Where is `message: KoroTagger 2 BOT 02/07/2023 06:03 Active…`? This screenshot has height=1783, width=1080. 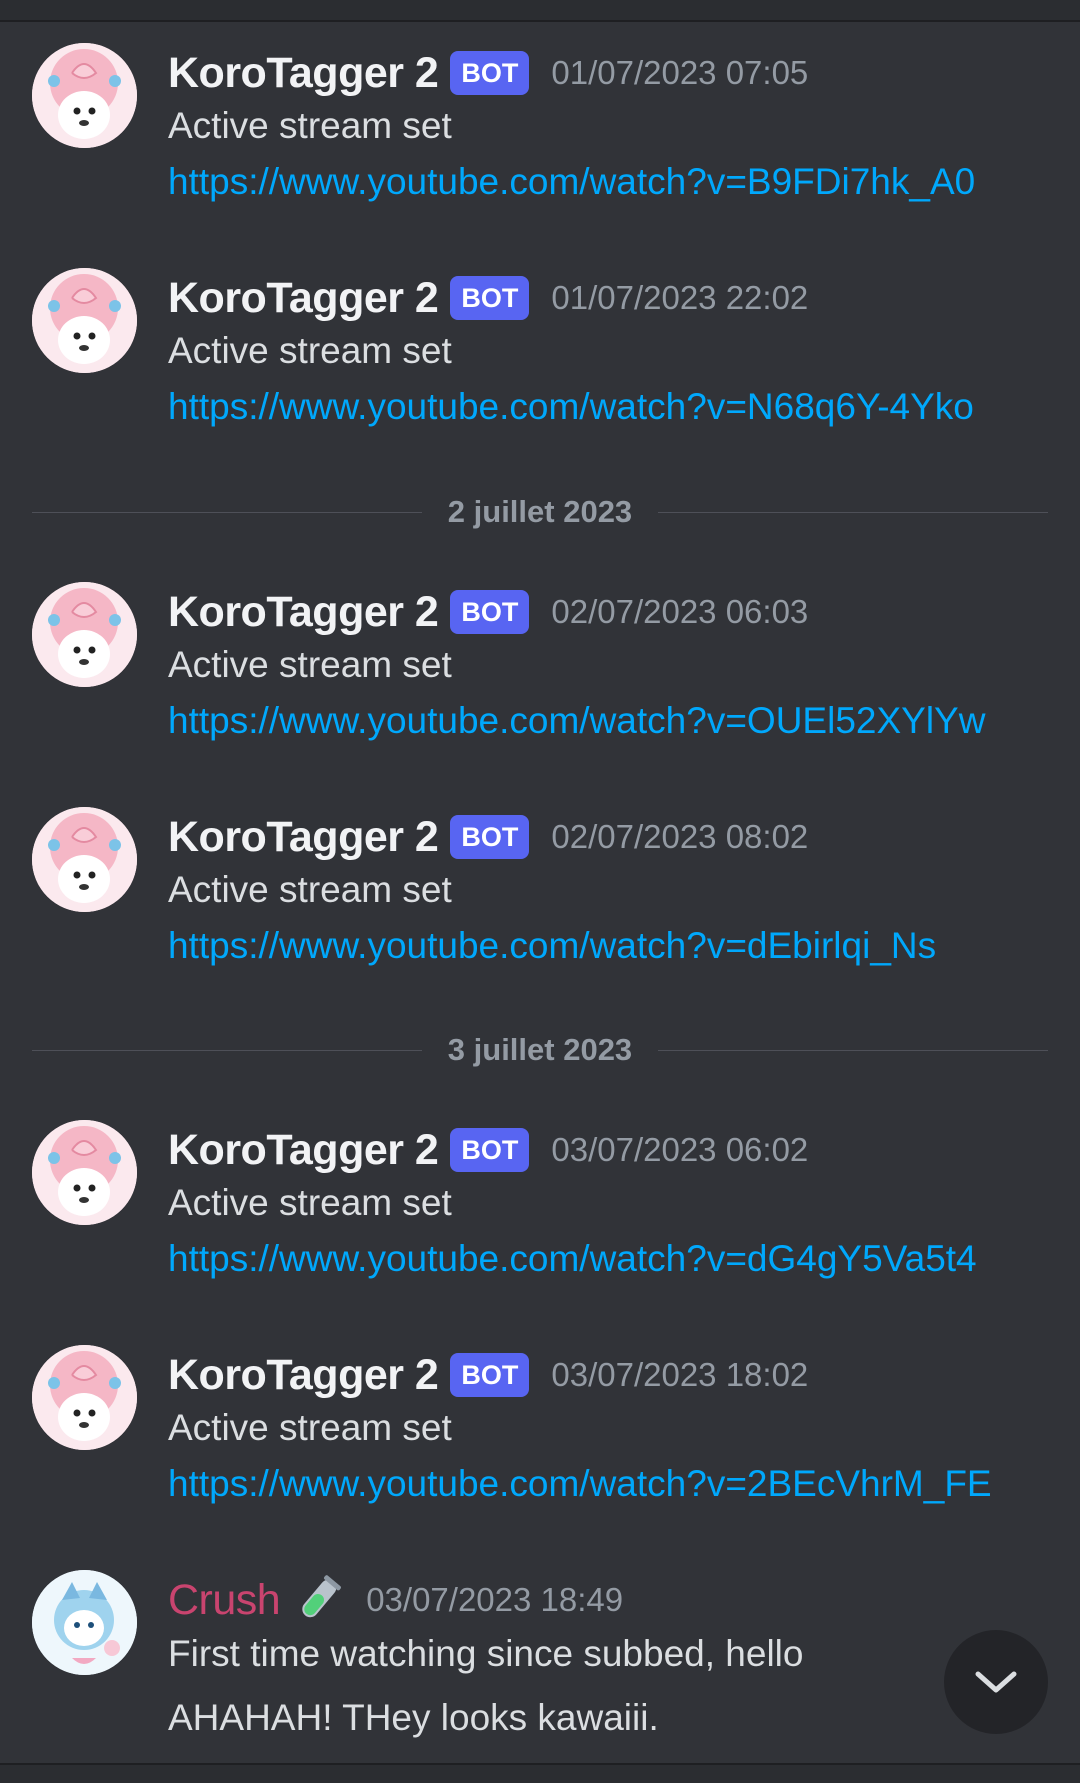 message: KoroTagger 2 BOT 02/07/2023 06:03 Active… is located at coordinates (540, 667).